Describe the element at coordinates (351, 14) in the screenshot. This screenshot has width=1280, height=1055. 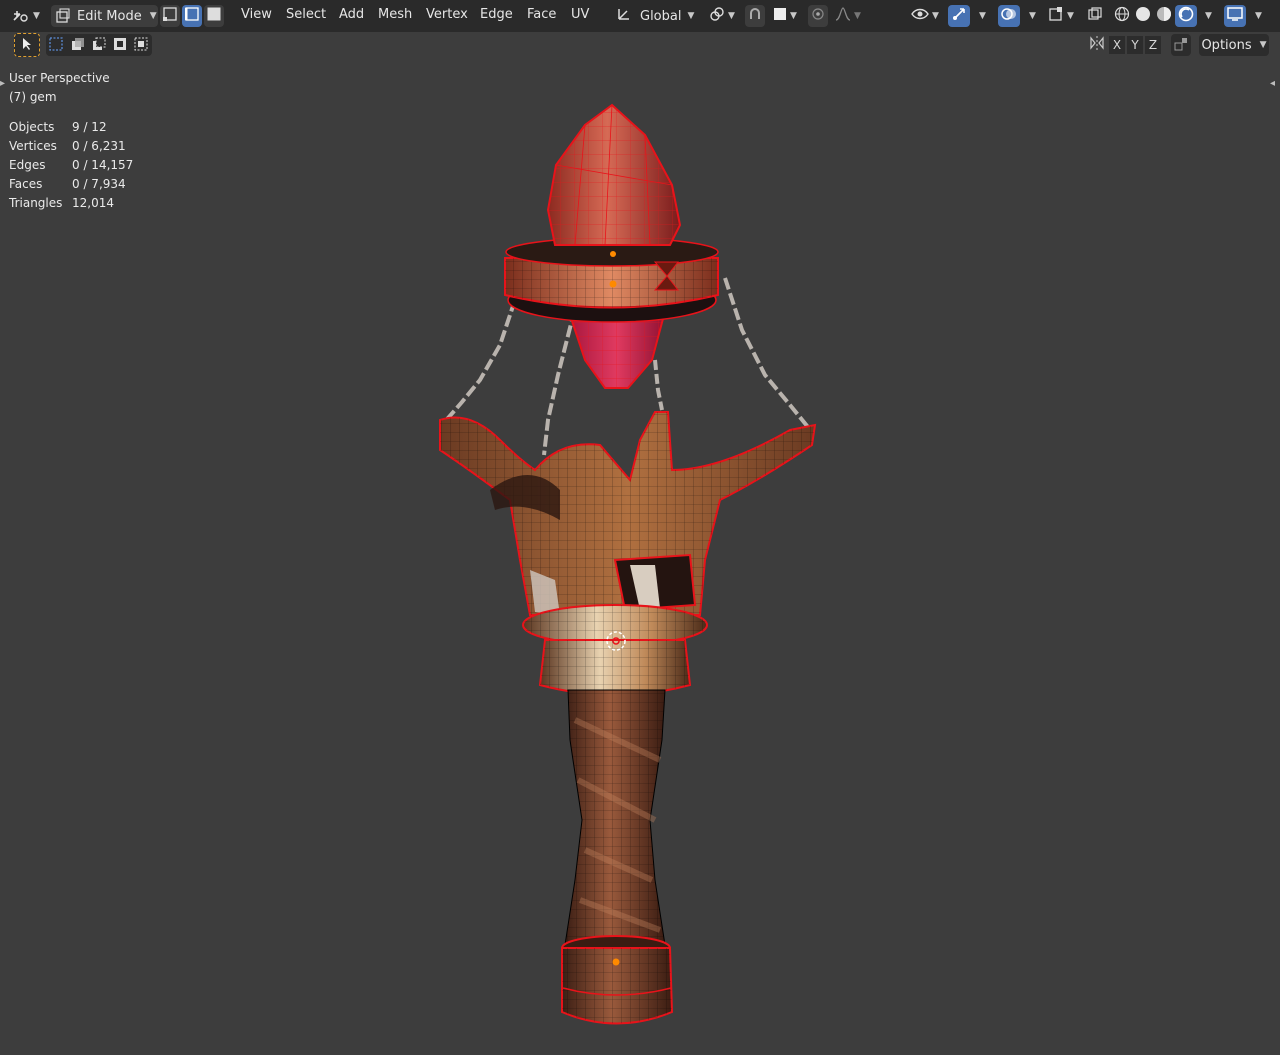
I see `menu-add: Add` at that location.